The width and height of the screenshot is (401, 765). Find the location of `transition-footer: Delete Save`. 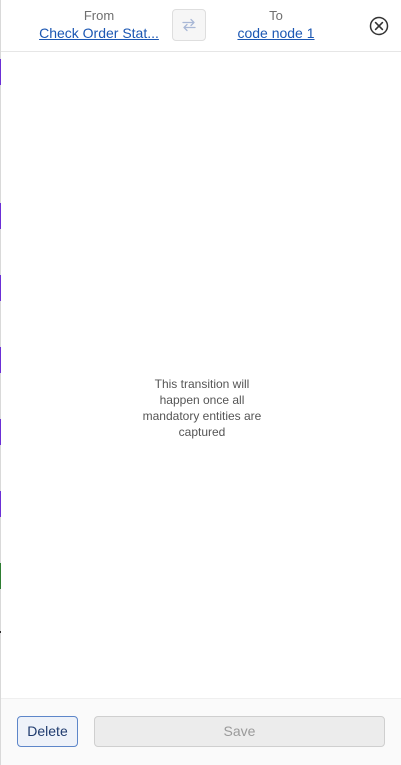

transition-footer: Delete Save is located at coordinates (201, 731).